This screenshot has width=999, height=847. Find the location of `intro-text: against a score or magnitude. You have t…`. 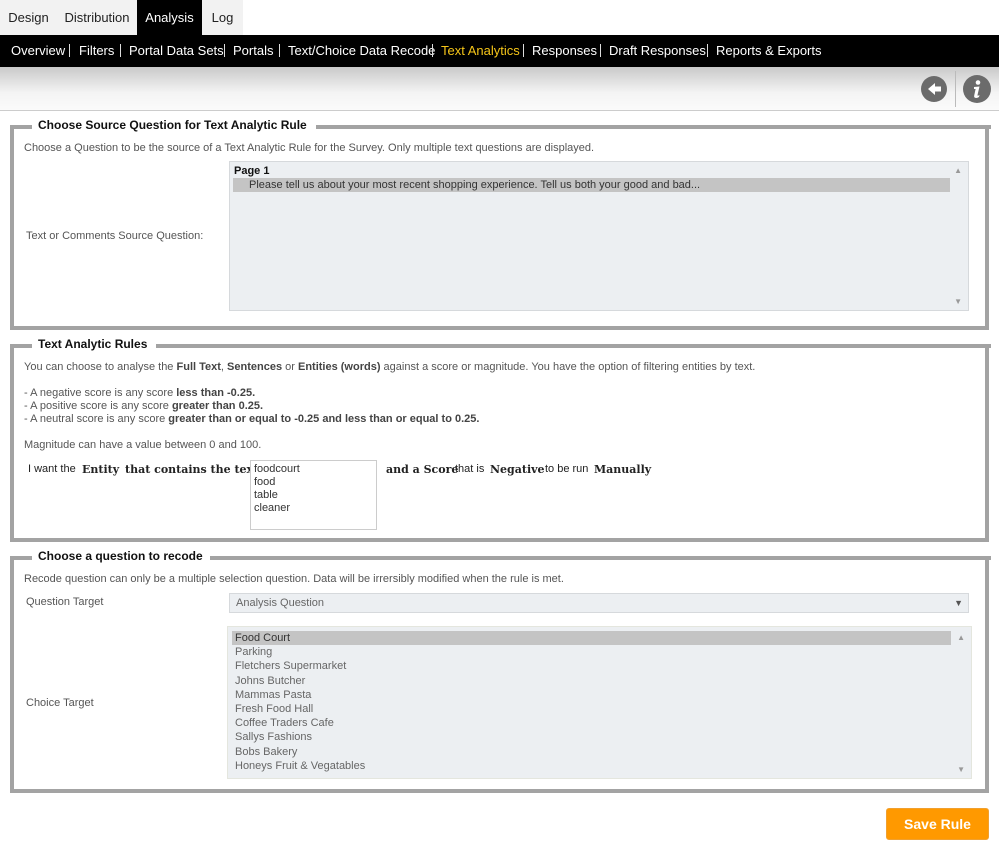

intro-text: against a score or magnitude. You have t… is located at coordinates (568, 367).